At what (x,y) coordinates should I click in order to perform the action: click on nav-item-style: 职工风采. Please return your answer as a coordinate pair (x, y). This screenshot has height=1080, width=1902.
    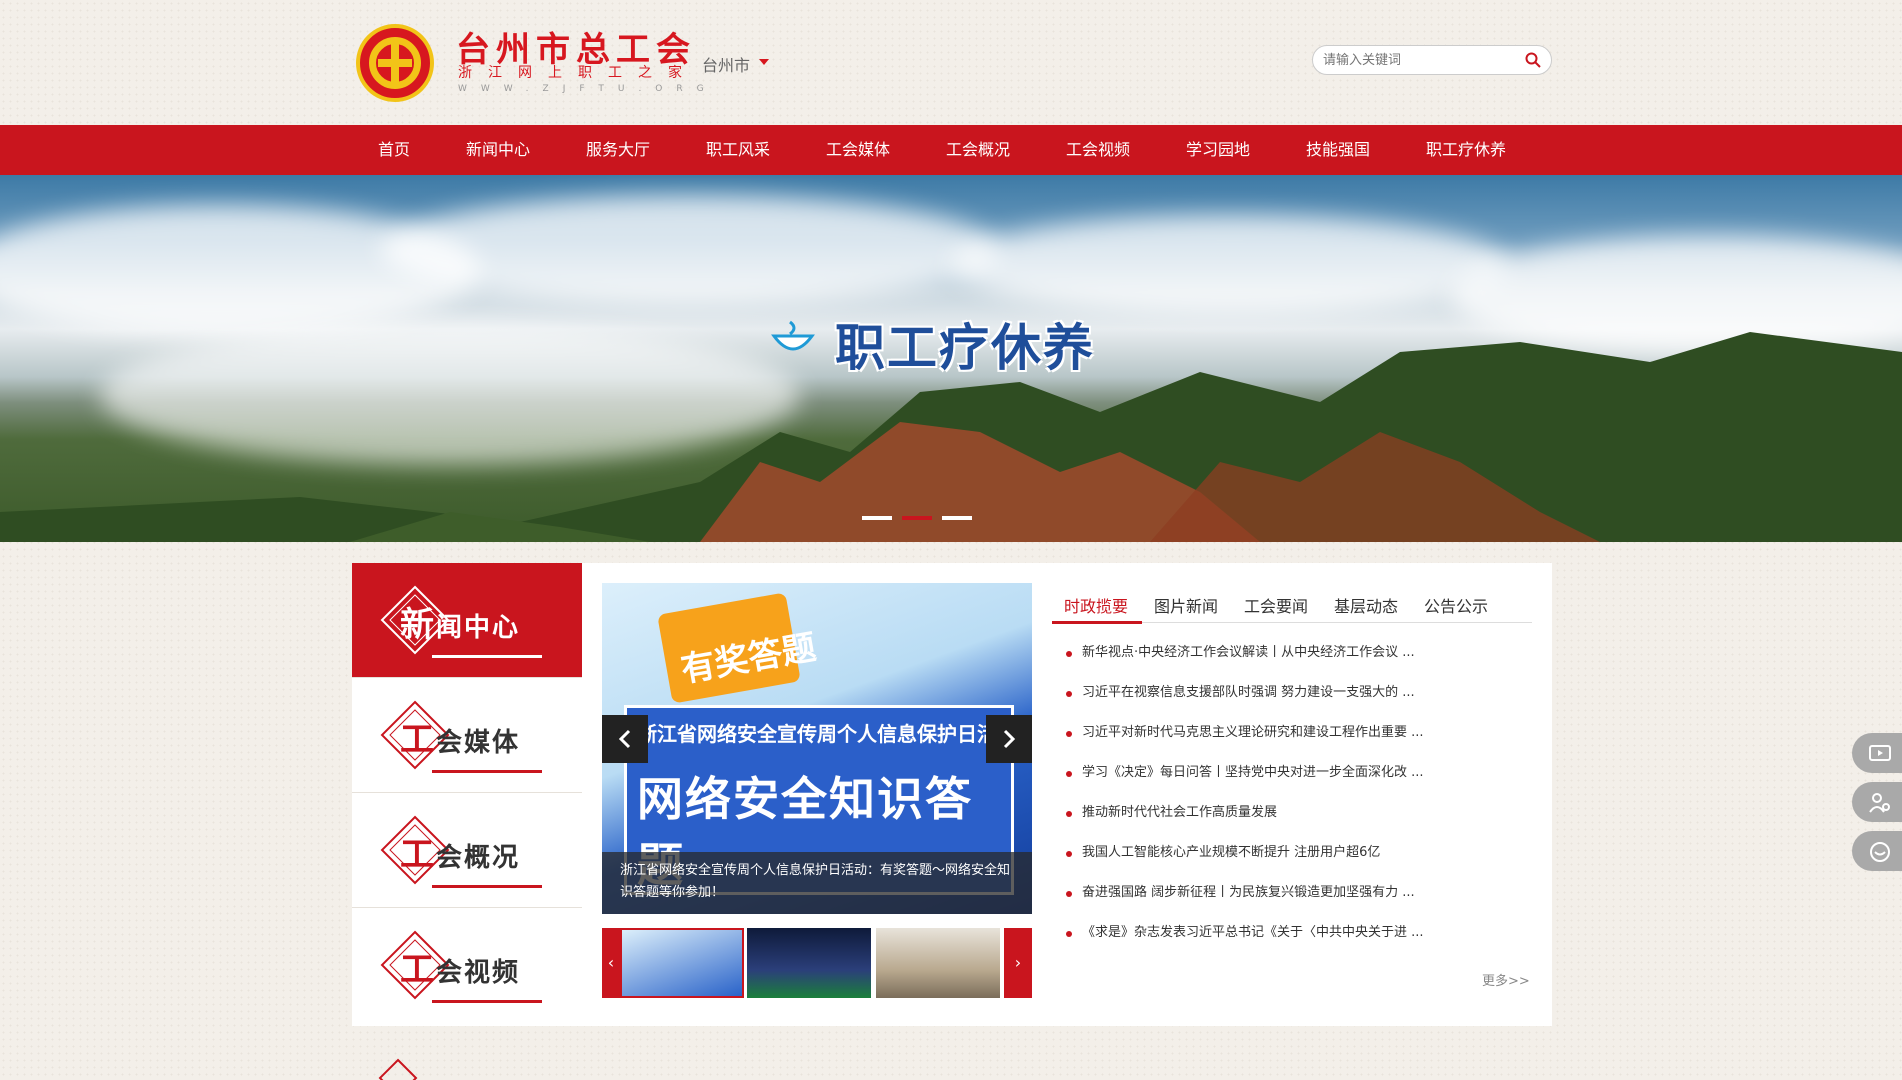
    Looking at the image, I should click on (738, 150).